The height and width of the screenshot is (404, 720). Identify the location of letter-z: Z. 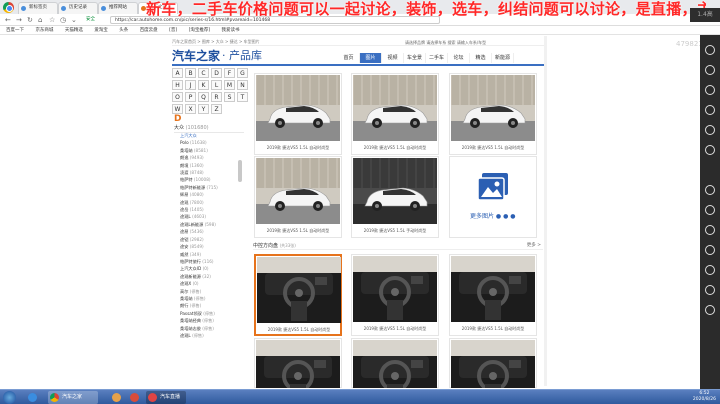
(216, 109).